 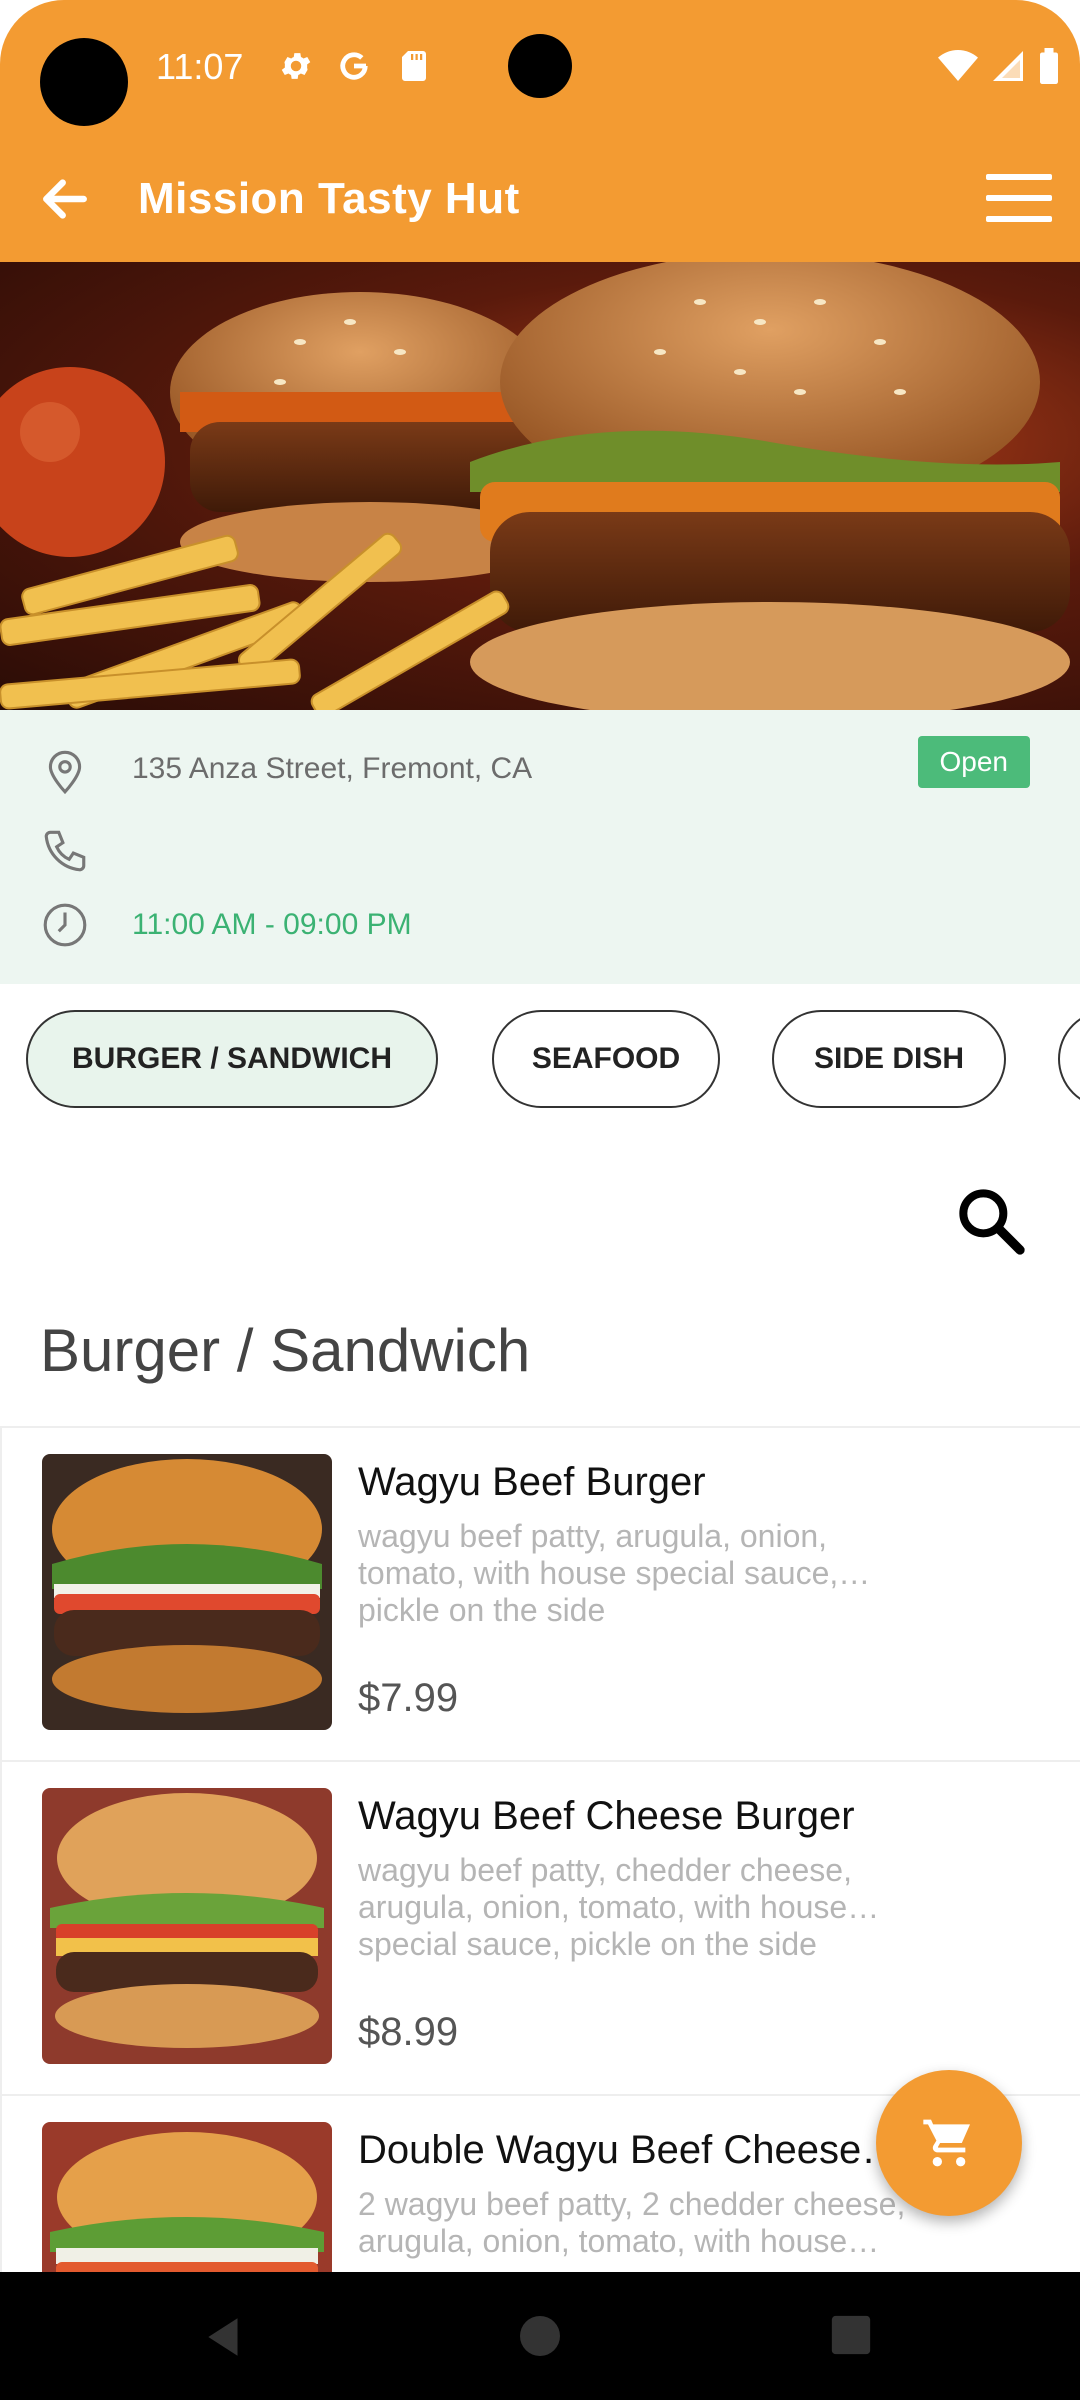 I want to click on page-title: Mission Tasty Hut, so click(x=329, y=198).